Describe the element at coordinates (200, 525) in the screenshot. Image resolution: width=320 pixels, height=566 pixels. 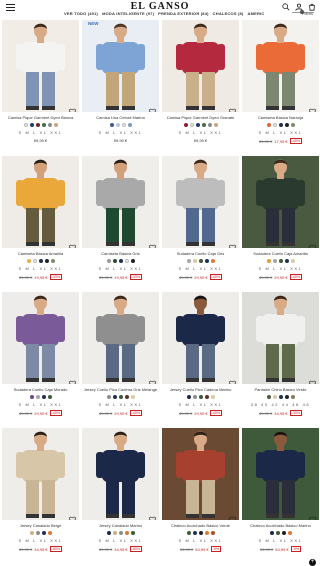
I see `product-name: Chaleco Acolchado Básico Verde` at that location.